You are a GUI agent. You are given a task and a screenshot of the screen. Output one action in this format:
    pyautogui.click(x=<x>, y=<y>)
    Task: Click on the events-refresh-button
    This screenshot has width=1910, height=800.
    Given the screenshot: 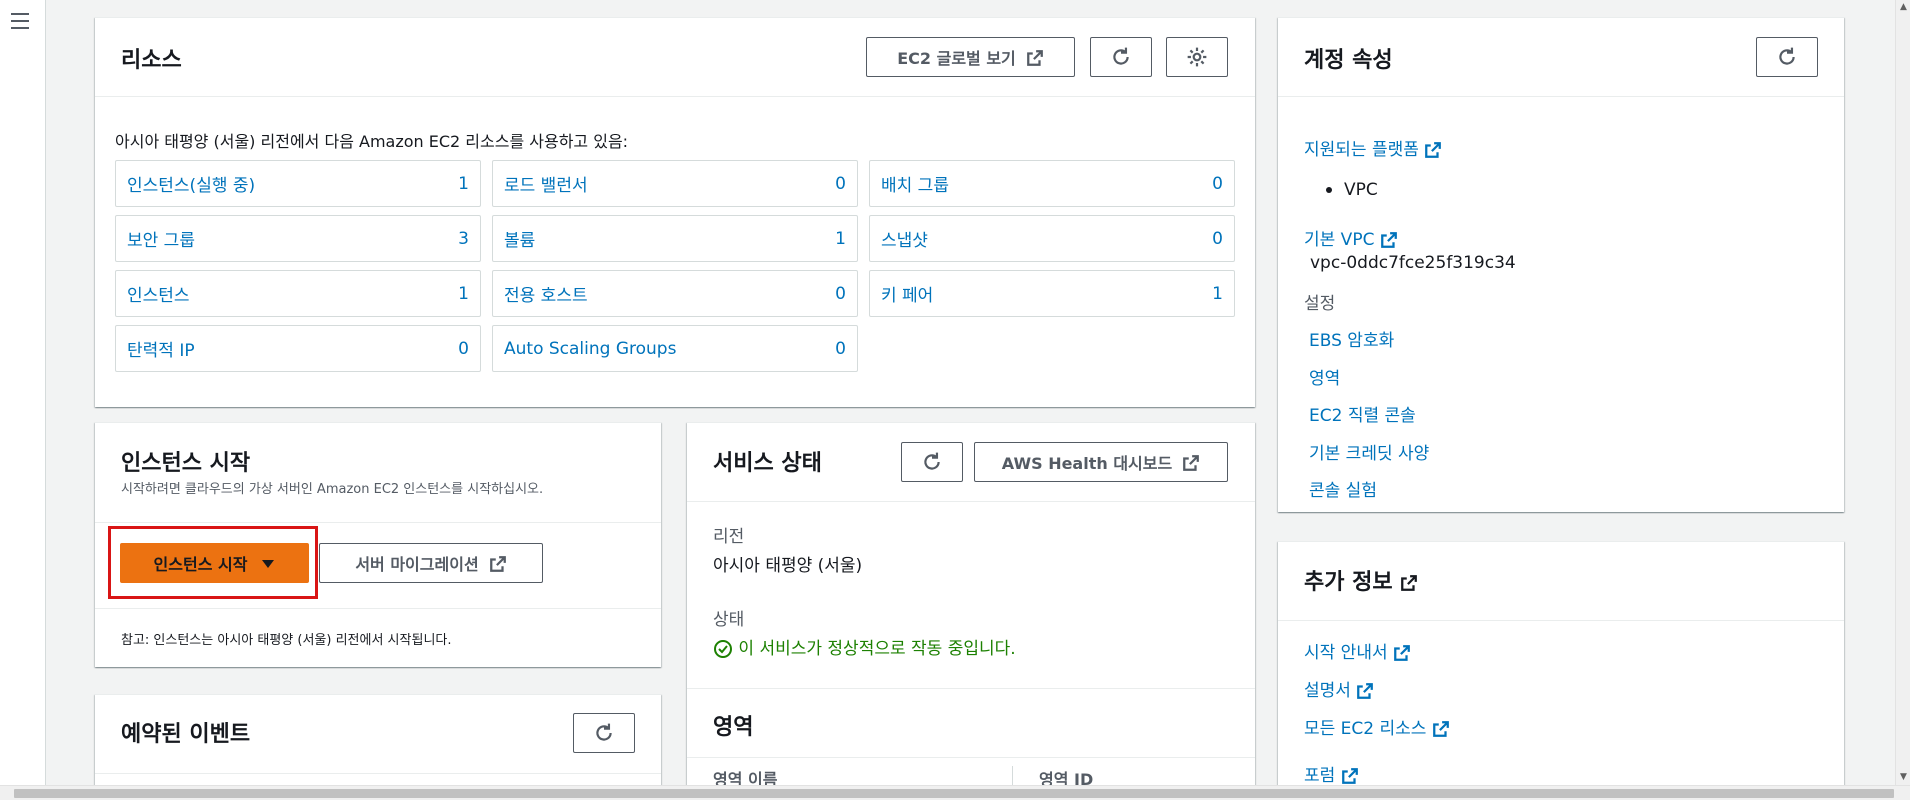 What is the action you would take?
    pyautogui.click(x=604, y=733)
    